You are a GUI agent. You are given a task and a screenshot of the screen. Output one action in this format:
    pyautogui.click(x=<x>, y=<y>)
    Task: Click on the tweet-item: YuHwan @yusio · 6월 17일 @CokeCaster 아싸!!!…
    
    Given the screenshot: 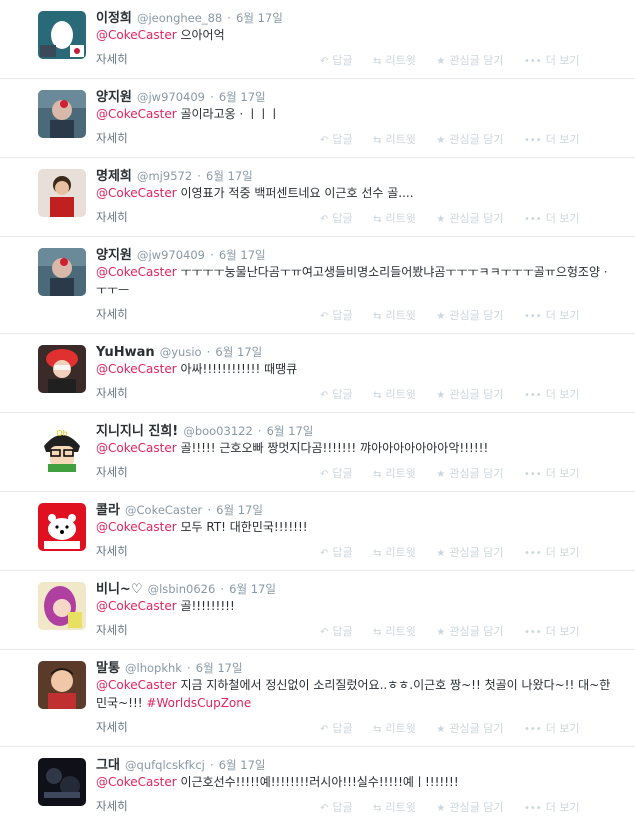 What is the action you would take?
    pyautogui.click(x=317, y=373)
    